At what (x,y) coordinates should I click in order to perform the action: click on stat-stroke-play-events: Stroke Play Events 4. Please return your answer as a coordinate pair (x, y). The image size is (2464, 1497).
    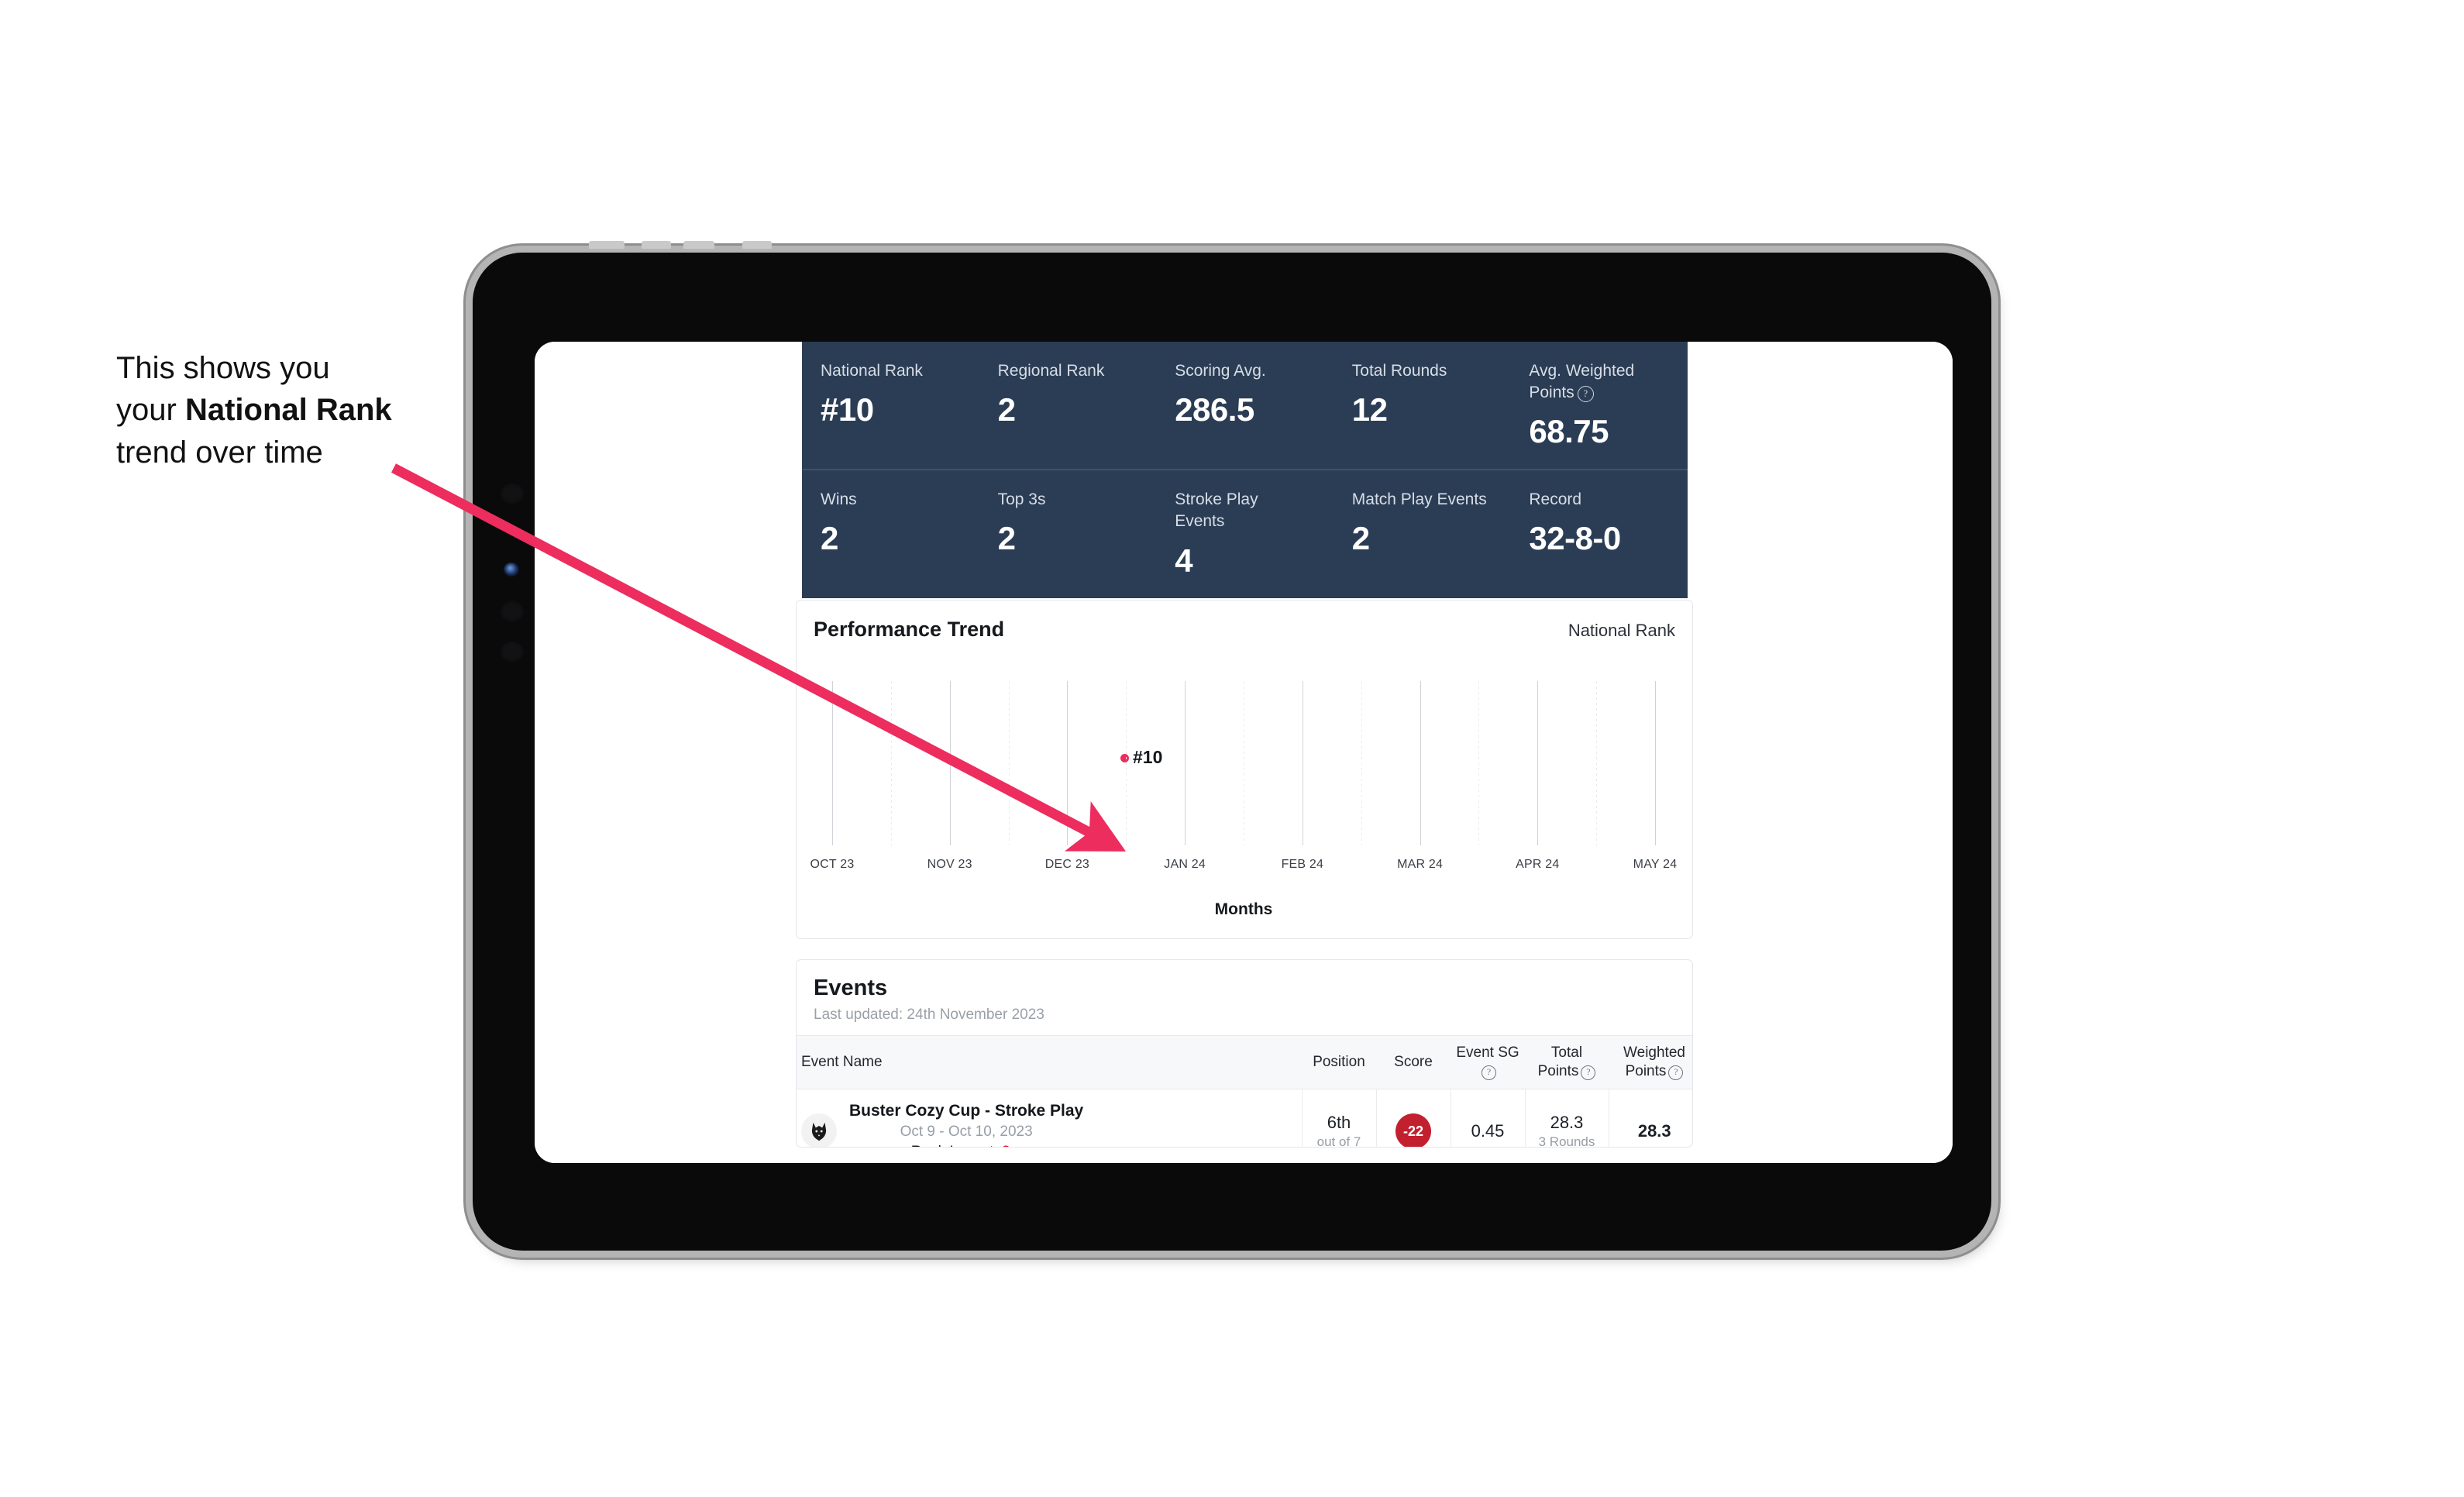
    Looking at the image, I should click on (1245, 533).